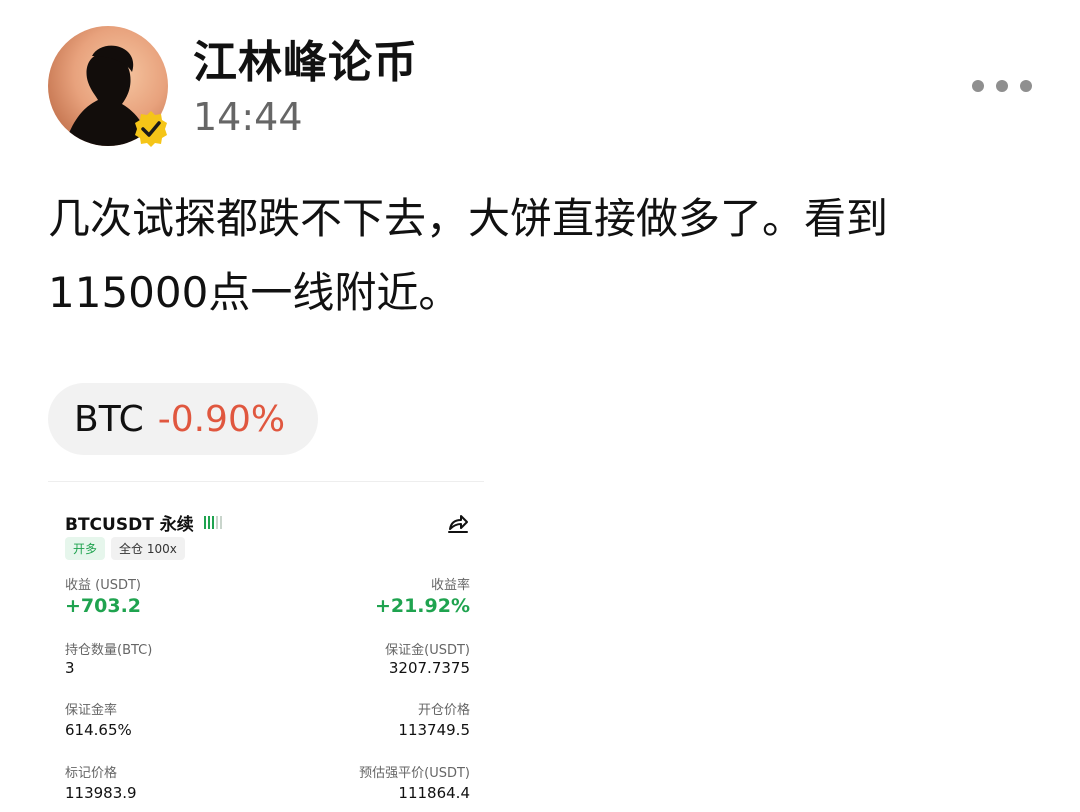 The width and height of the screenshot is (1080, 812). What do you see at coordinates (443, 710) in the screenshot?
I see `entry-price-label: 开仓价格` at bounding box center [443, 710].